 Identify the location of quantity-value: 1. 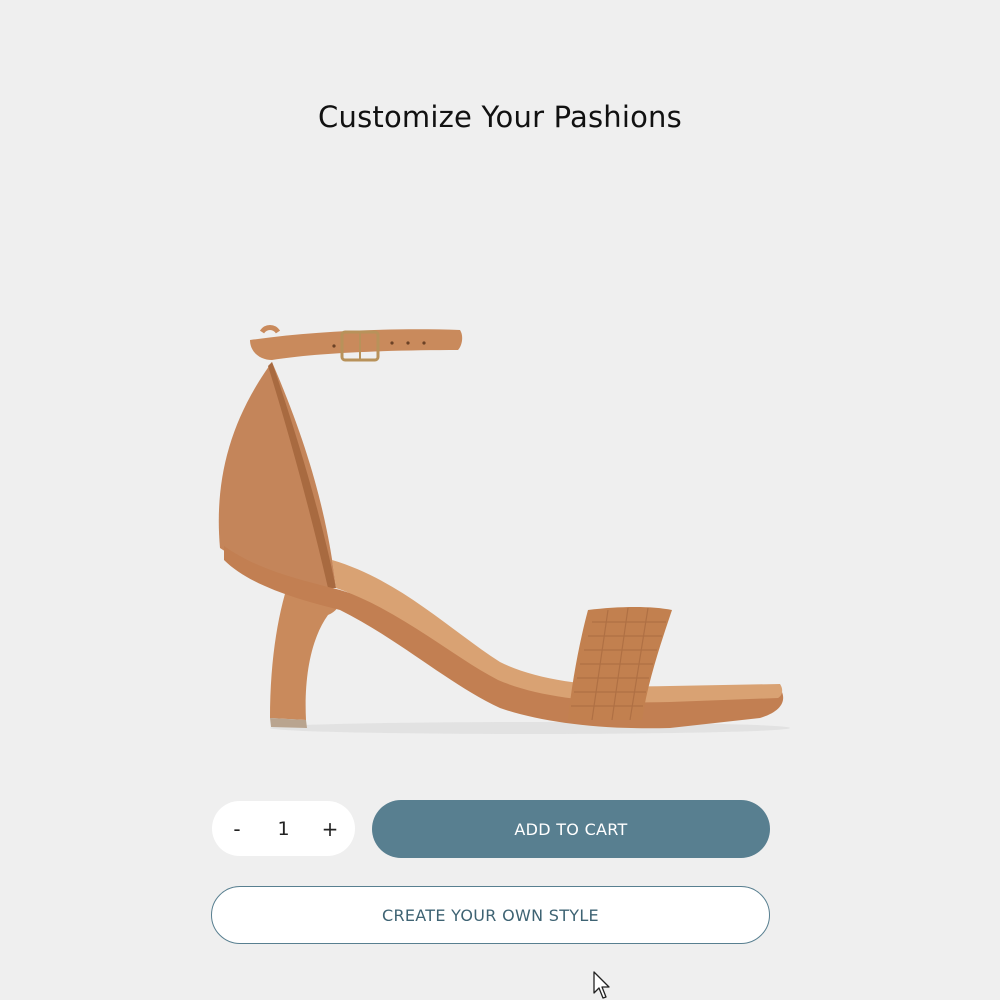
(284, 829).